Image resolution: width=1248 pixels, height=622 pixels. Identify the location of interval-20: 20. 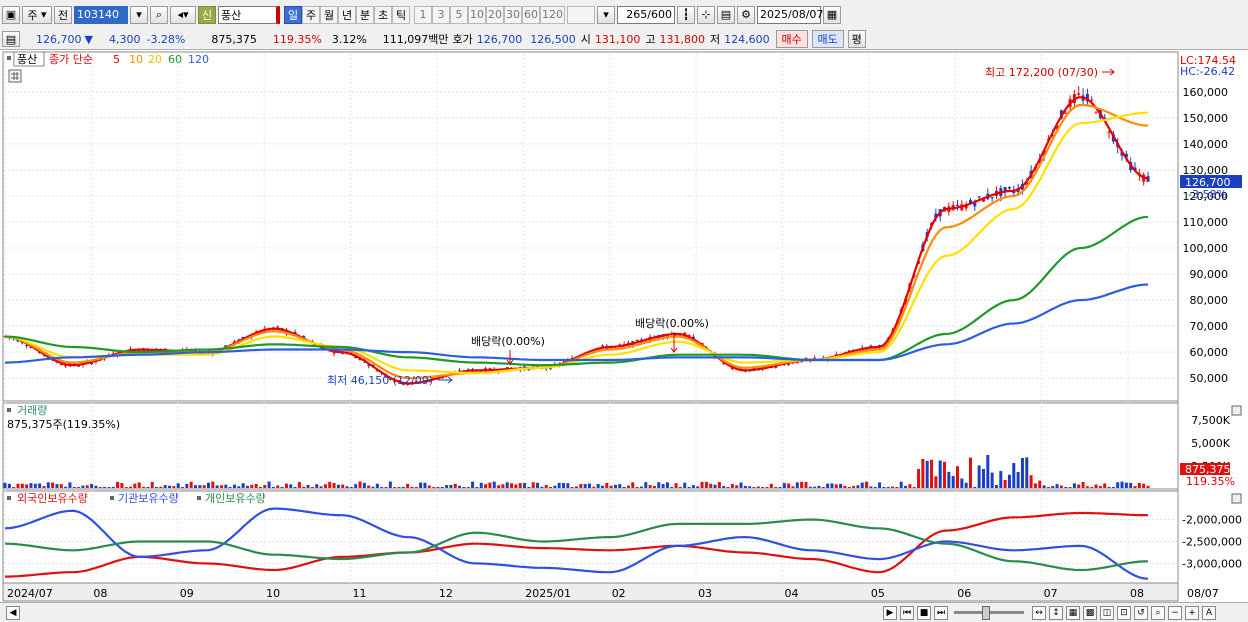
(495, 14).